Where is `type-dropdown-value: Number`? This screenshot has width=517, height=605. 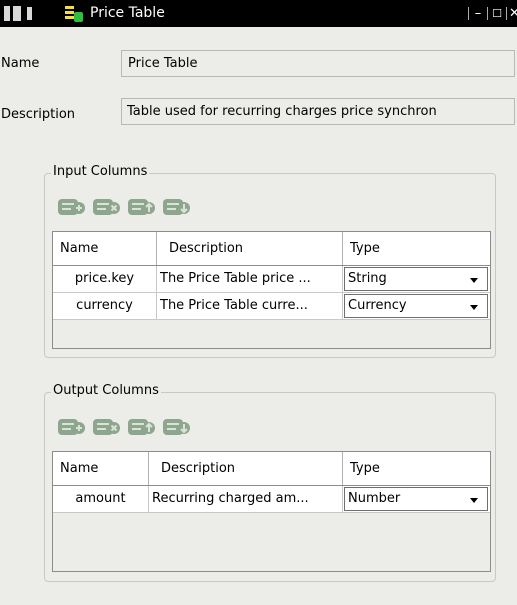 type-dropdown-value: Number is located at coordinates (374, 498).